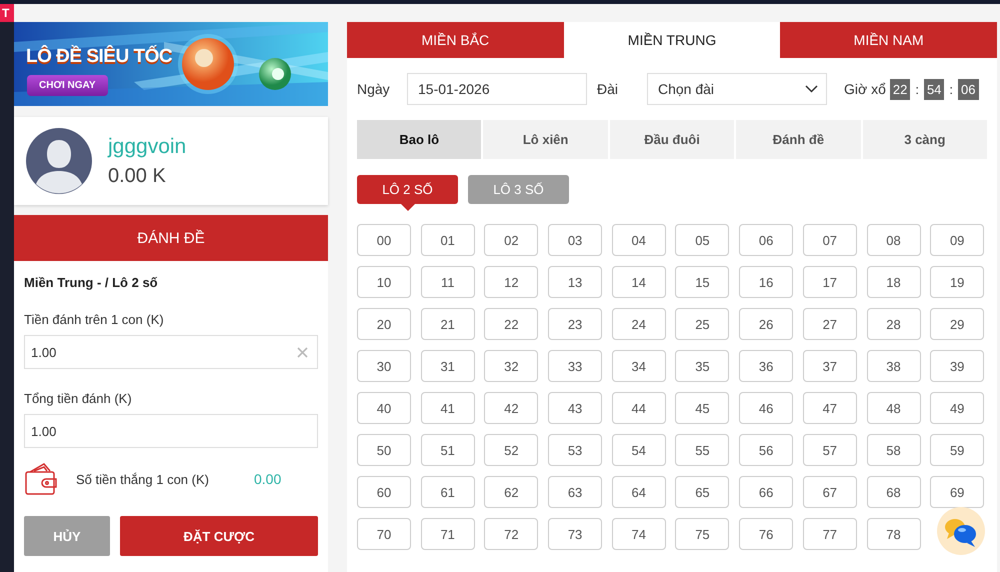 The image size is (1000, 572). What do you see at coordinates (893, 240) in the screenshot?
I see `number-cell: 08` at bounding box center [893, 240].